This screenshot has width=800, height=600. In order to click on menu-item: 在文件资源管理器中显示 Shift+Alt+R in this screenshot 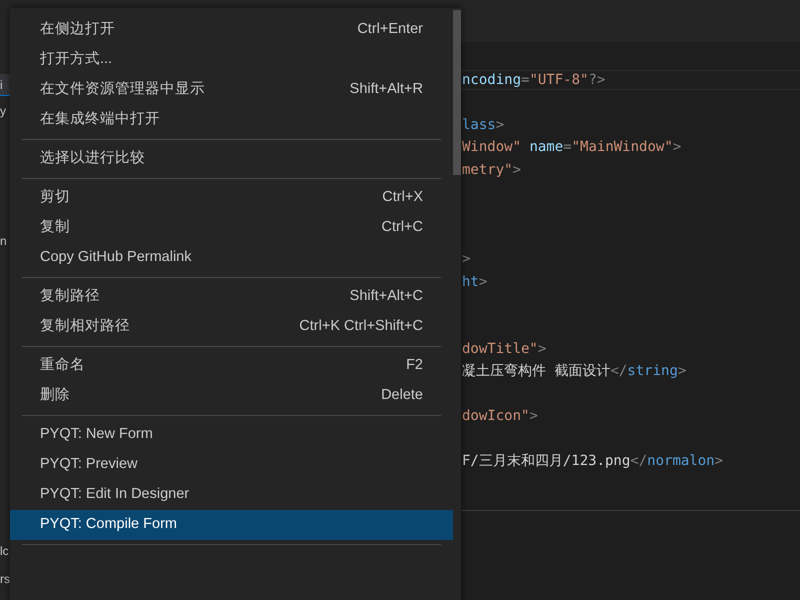, I will do `click(231, 90)`.